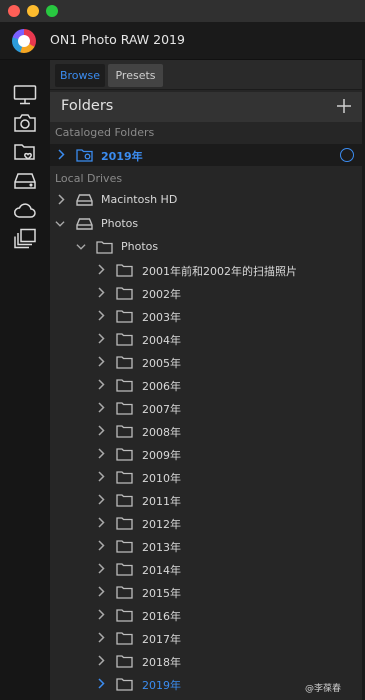 The image size is (365, 700). What do you see at coordinates (161, 363) in the screenshot?
I see `subfolder-label: 2005年` at bounding box center [161, 363].